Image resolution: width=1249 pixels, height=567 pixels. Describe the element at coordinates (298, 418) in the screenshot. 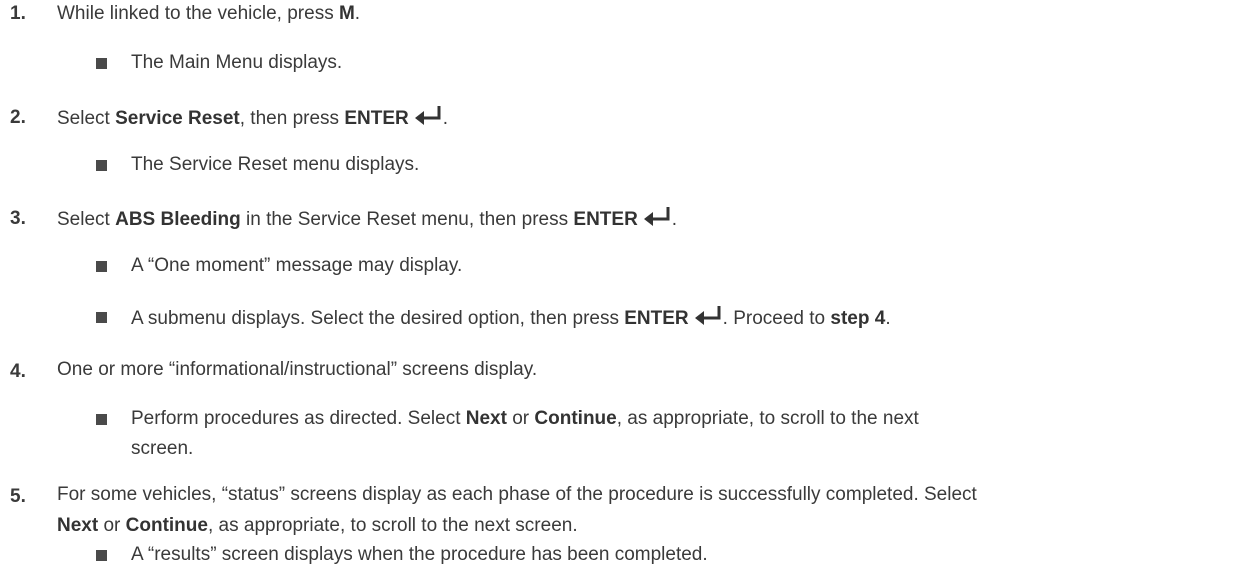

I see `bullet-text: Perform procedures as directed. Select` at that location.